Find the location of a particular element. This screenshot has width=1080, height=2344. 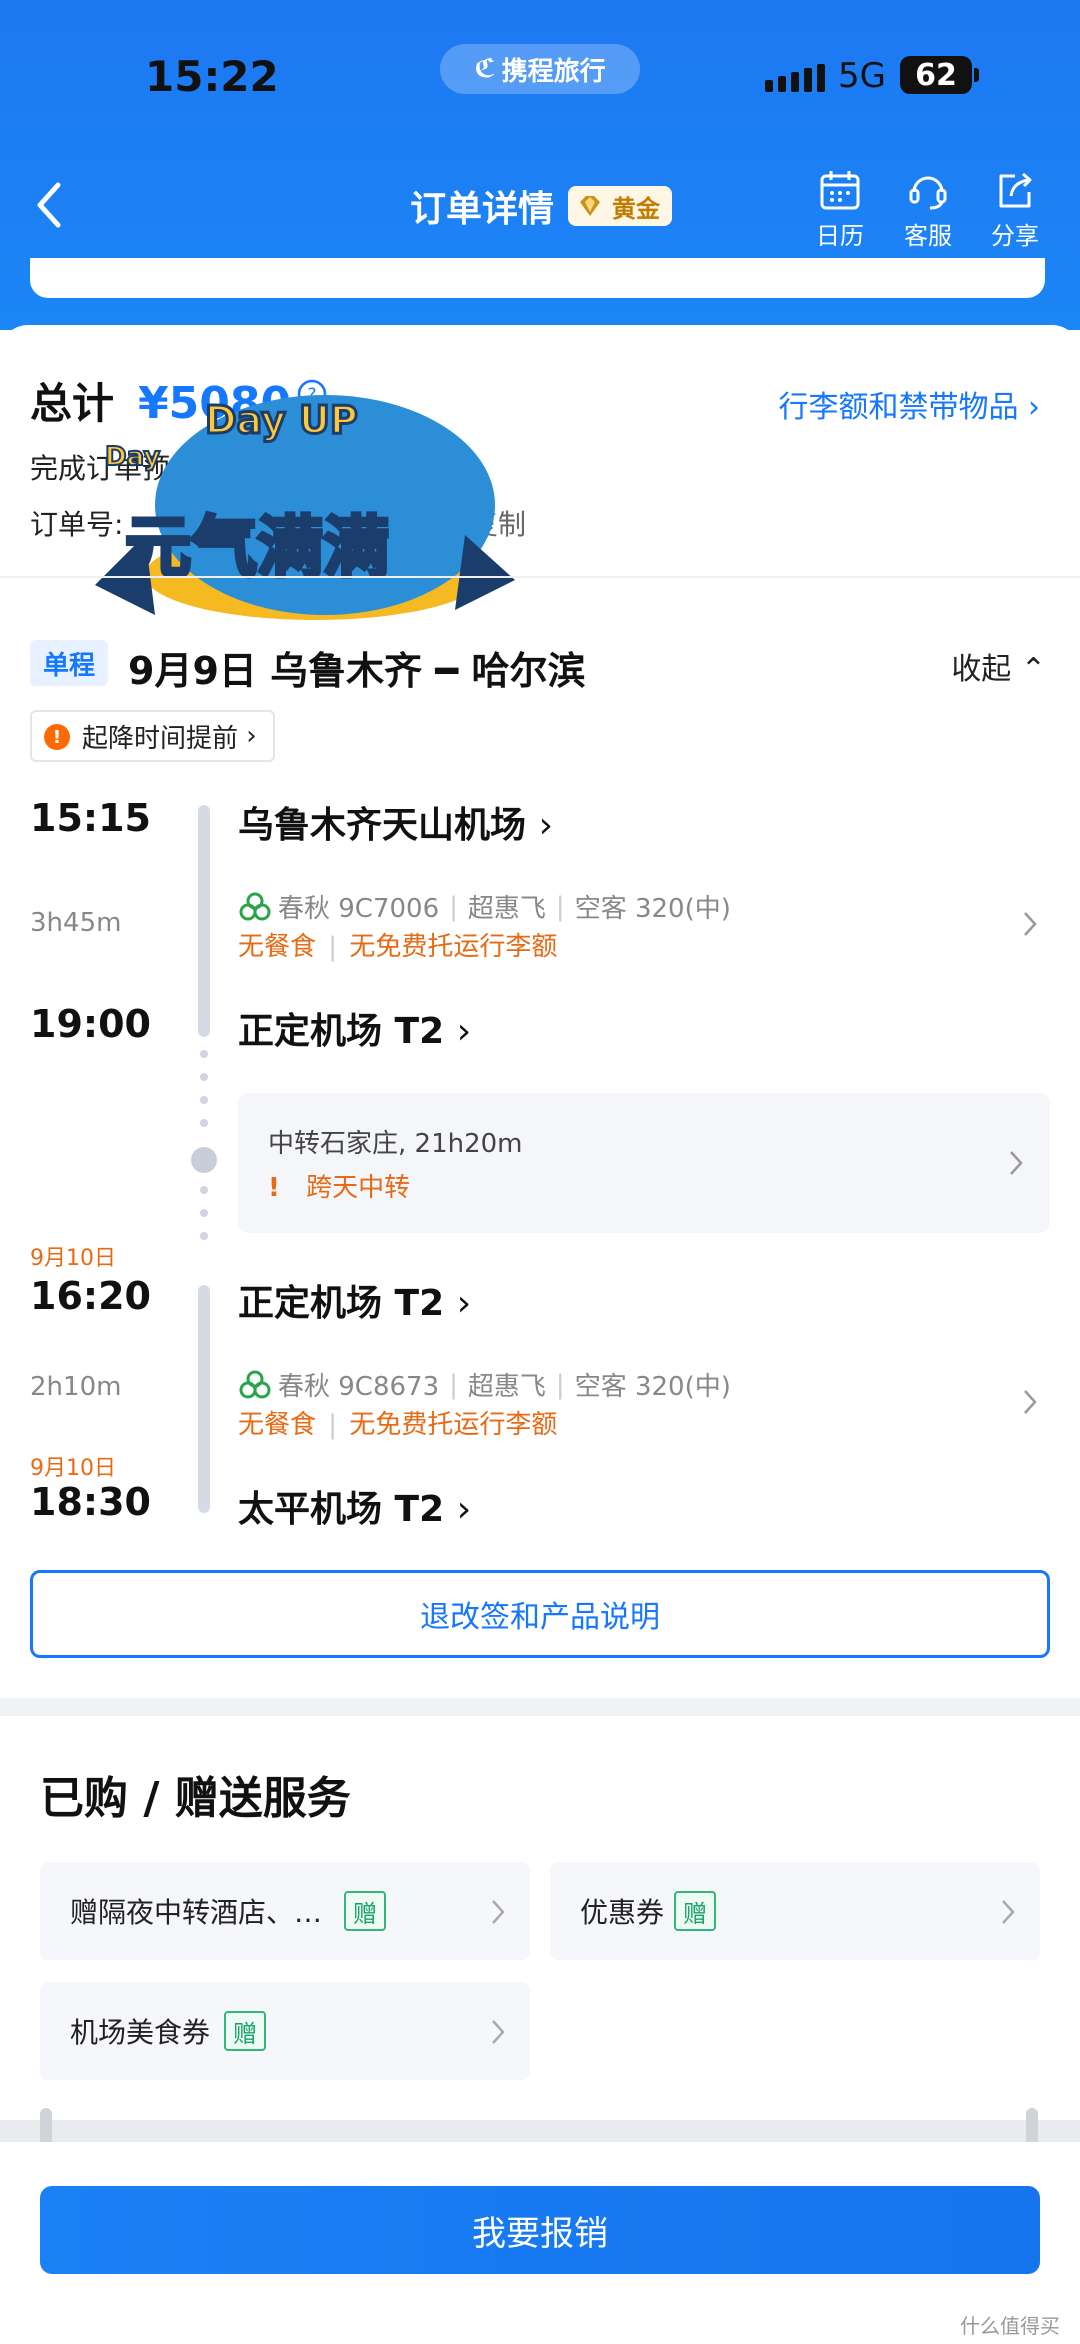

leg2-meal: 无餐食 is located at coordinates (277, 1425).